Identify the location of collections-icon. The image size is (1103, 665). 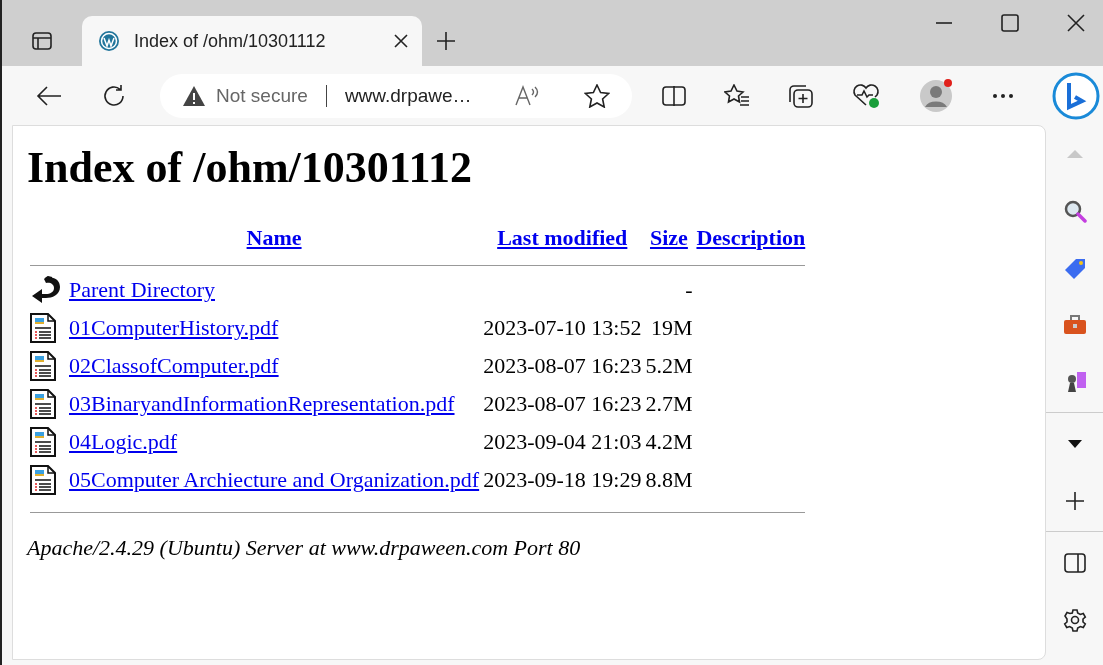
(801, 95).